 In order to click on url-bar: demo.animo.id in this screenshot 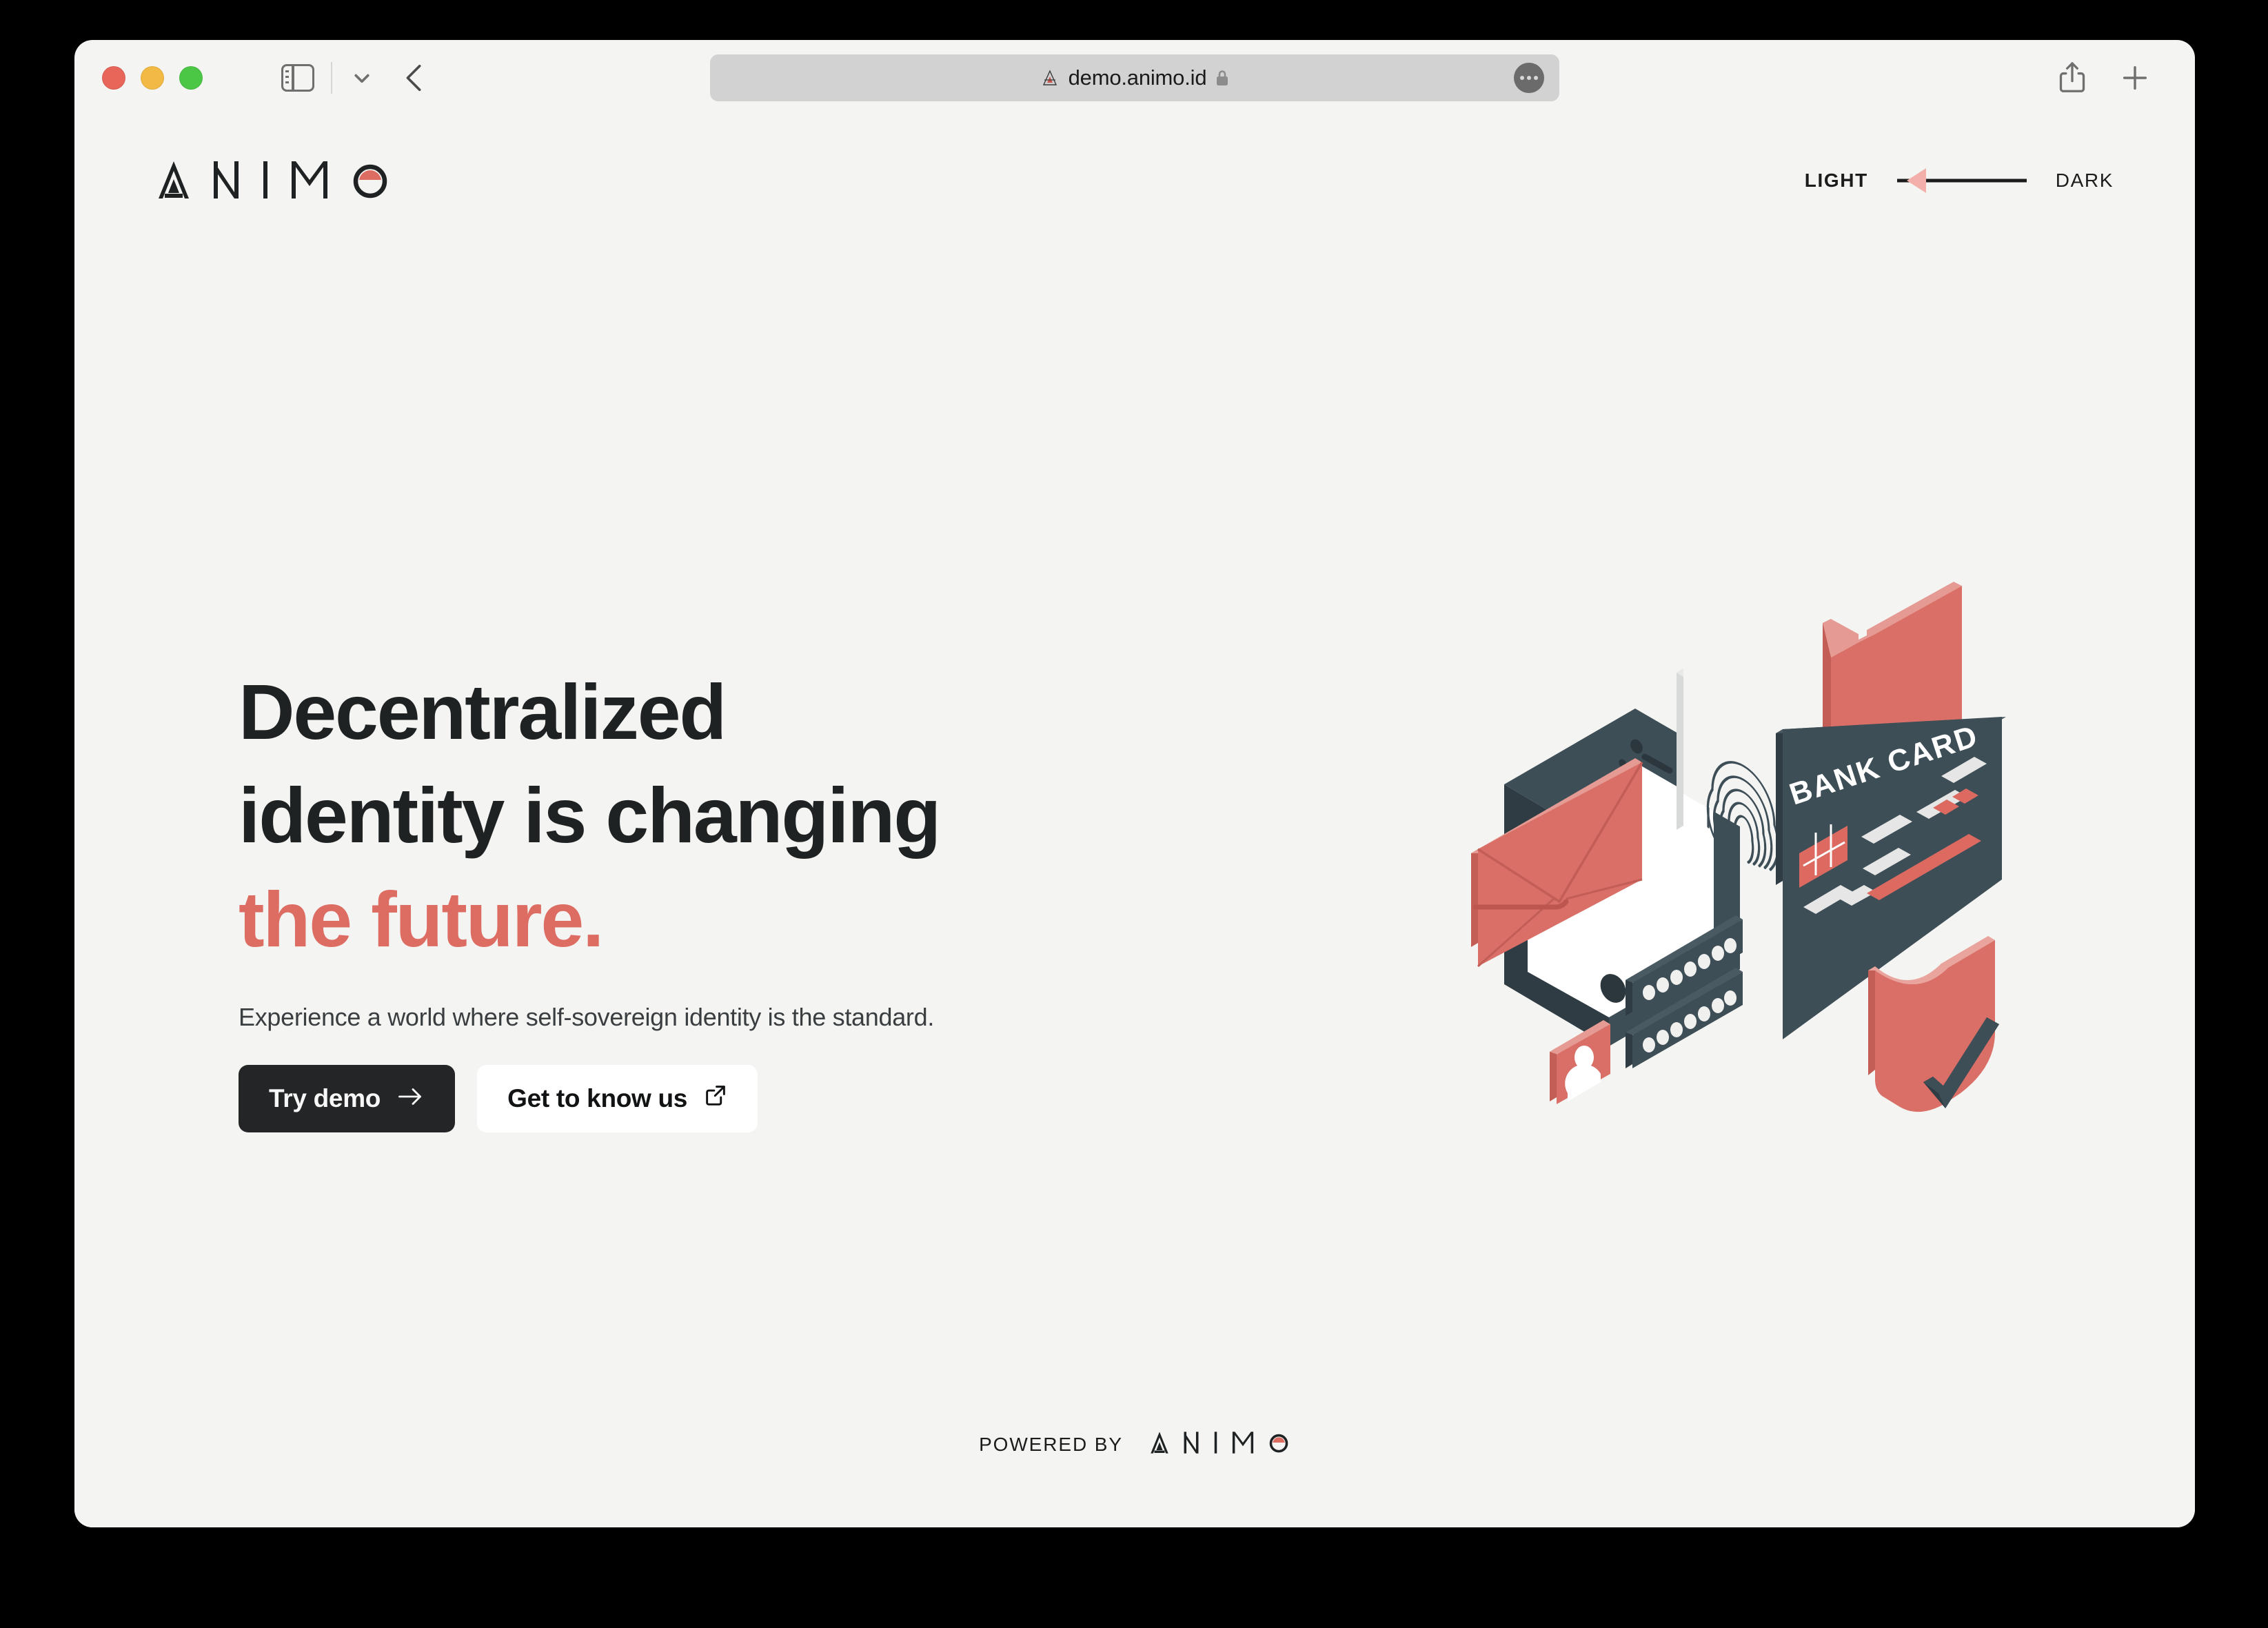, I will do `click(1134, 78)`.